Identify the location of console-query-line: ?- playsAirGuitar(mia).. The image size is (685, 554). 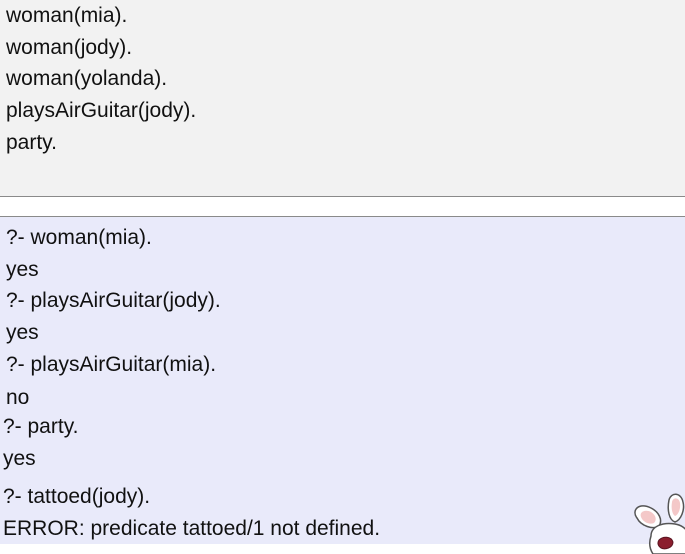
(111, 364).